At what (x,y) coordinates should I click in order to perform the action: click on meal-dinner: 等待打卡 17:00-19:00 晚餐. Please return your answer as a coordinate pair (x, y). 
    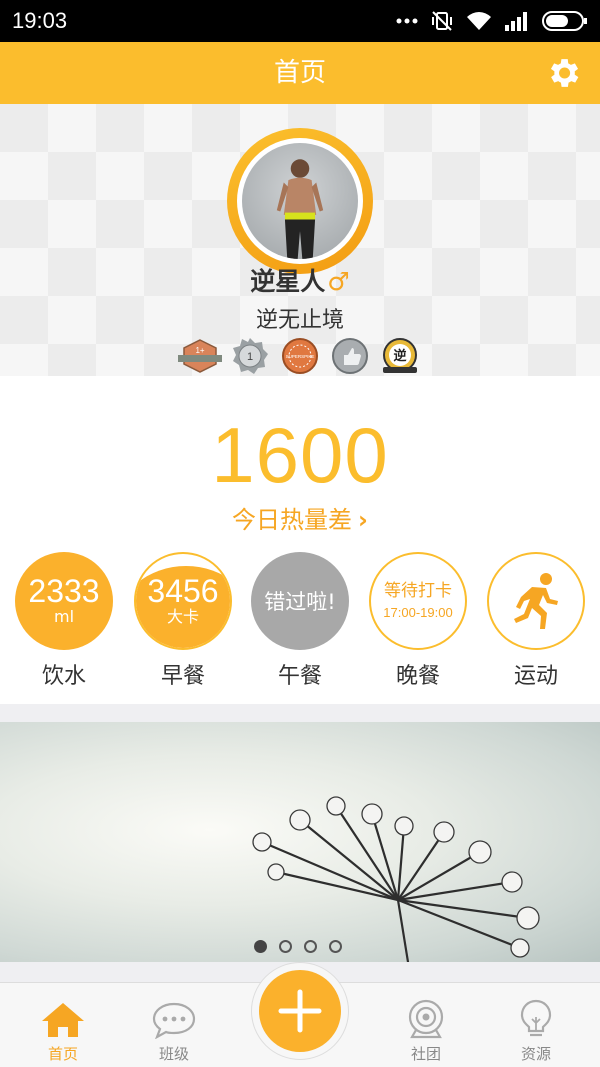
    Looking at the image, I should click on (418, 621).